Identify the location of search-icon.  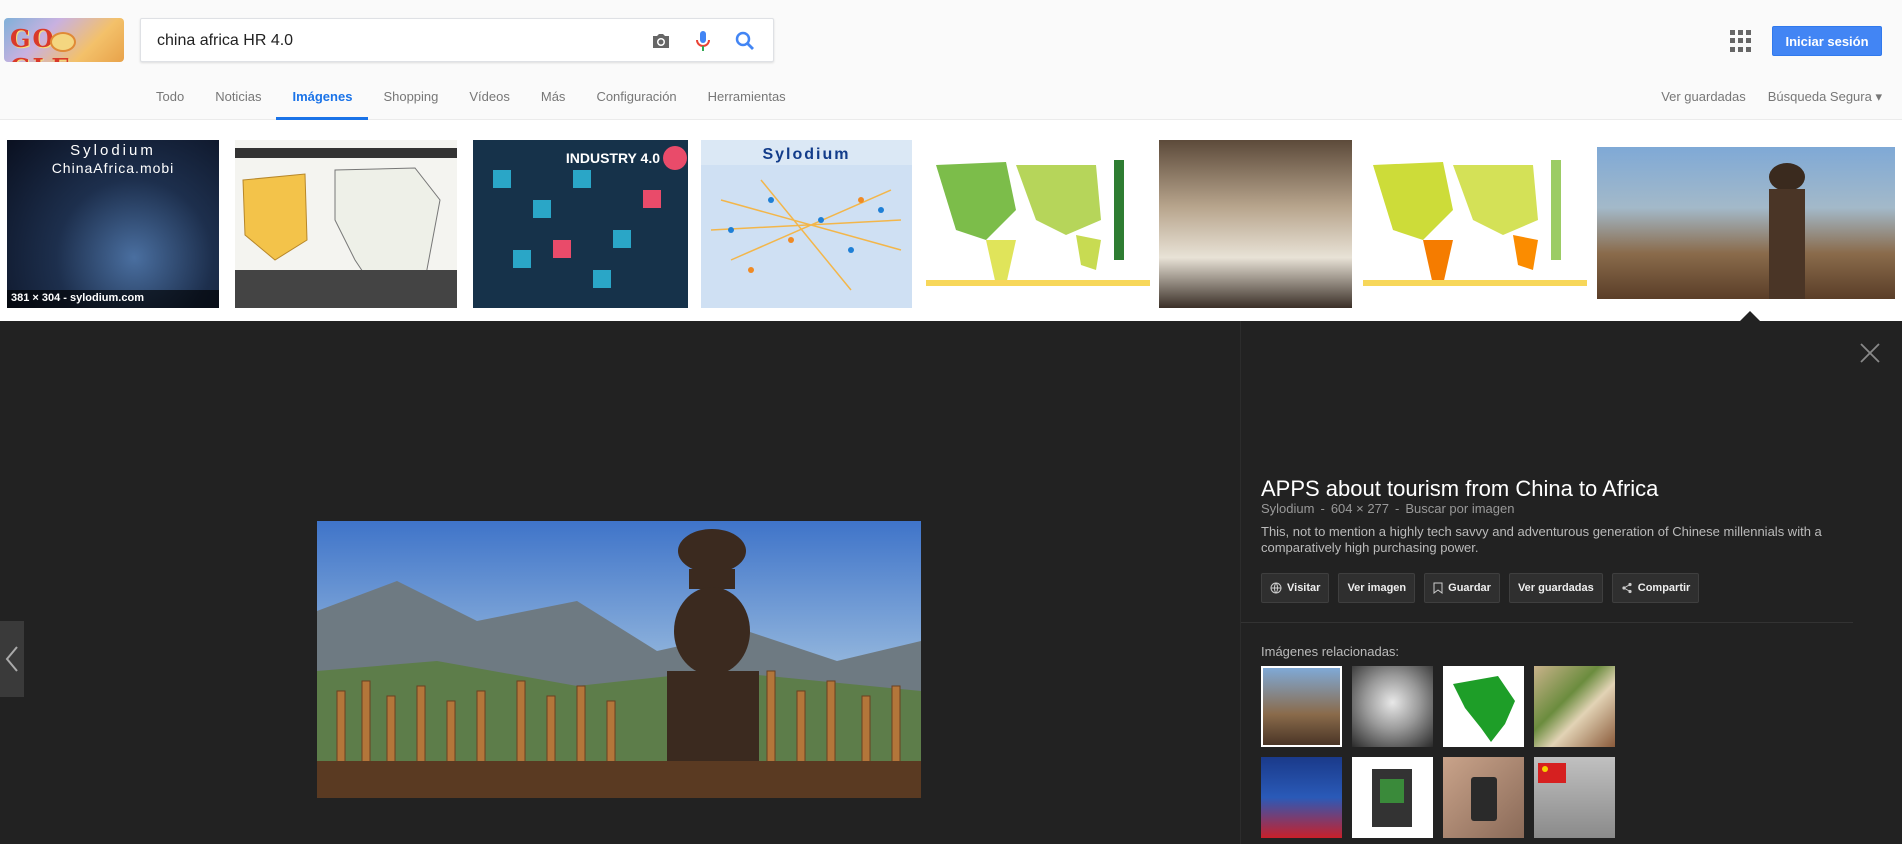
(745, 41).